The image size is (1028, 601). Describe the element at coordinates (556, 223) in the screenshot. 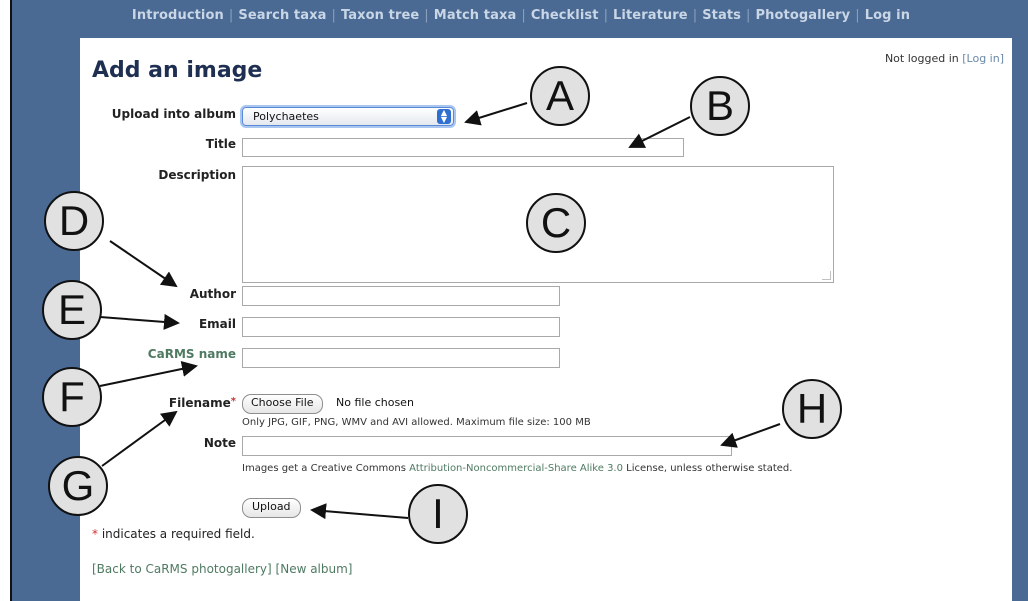

I see `callout-c: C` at that location.